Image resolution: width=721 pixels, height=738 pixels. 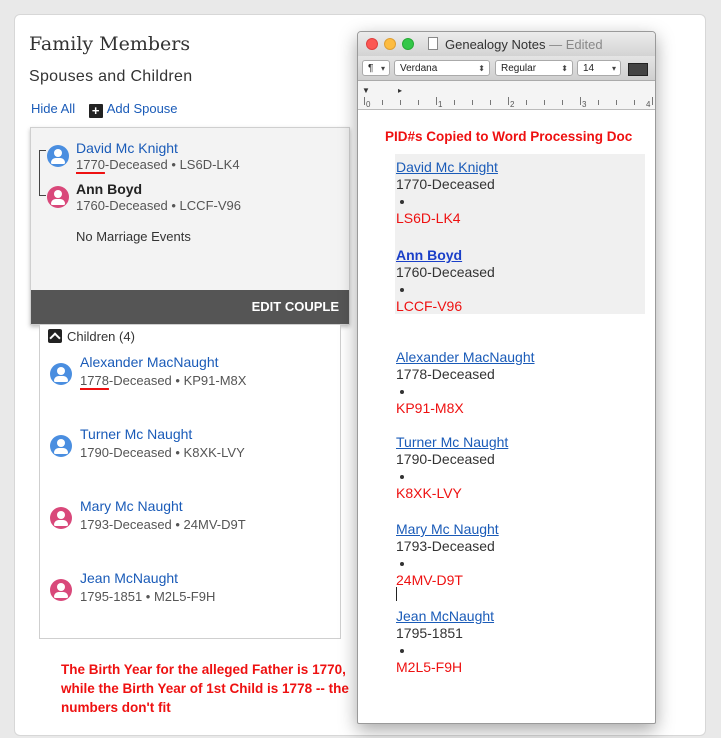 I want to click on couple-bracket, so click(x=42, y=173).